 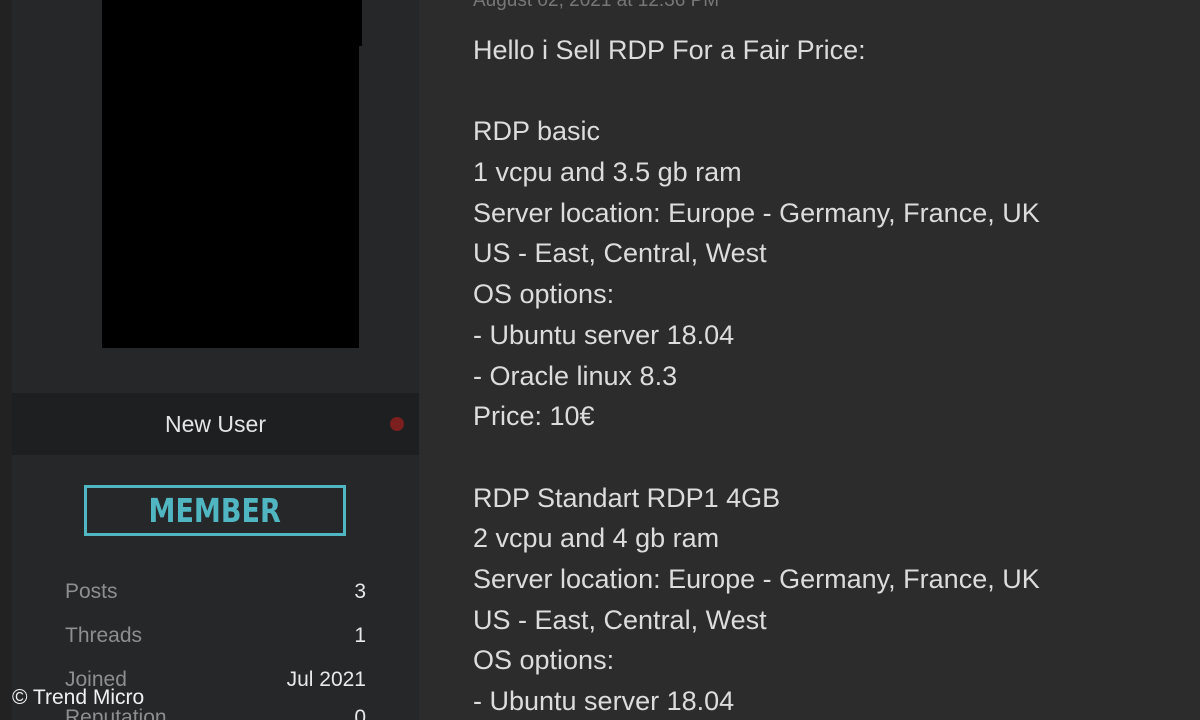 I want to click on avatar-redacted-edge, so click(x=360, y=23).